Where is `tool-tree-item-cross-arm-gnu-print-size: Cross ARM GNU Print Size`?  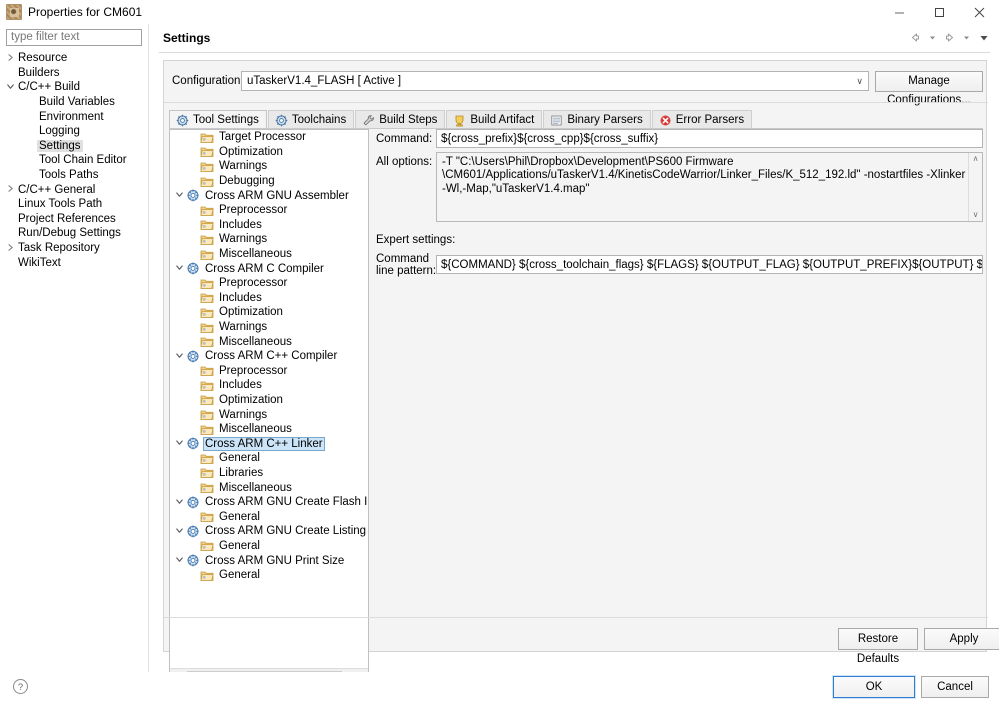
tool-tree-item-cross-arm-gnu-print-size: Cross ARM GNU Print Size is located at coordinates (269, 560).